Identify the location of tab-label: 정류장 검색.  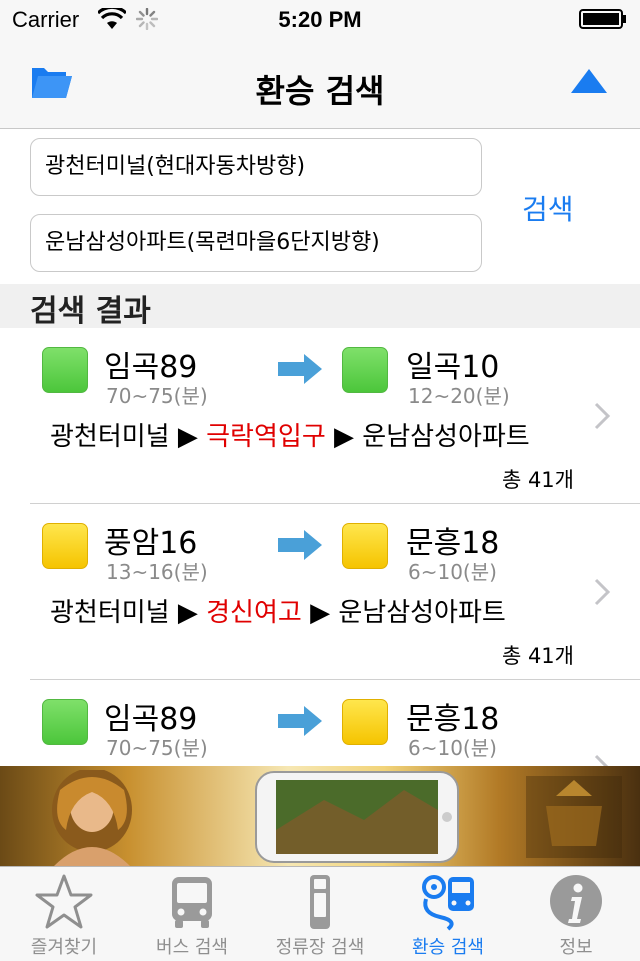
(320, 947).